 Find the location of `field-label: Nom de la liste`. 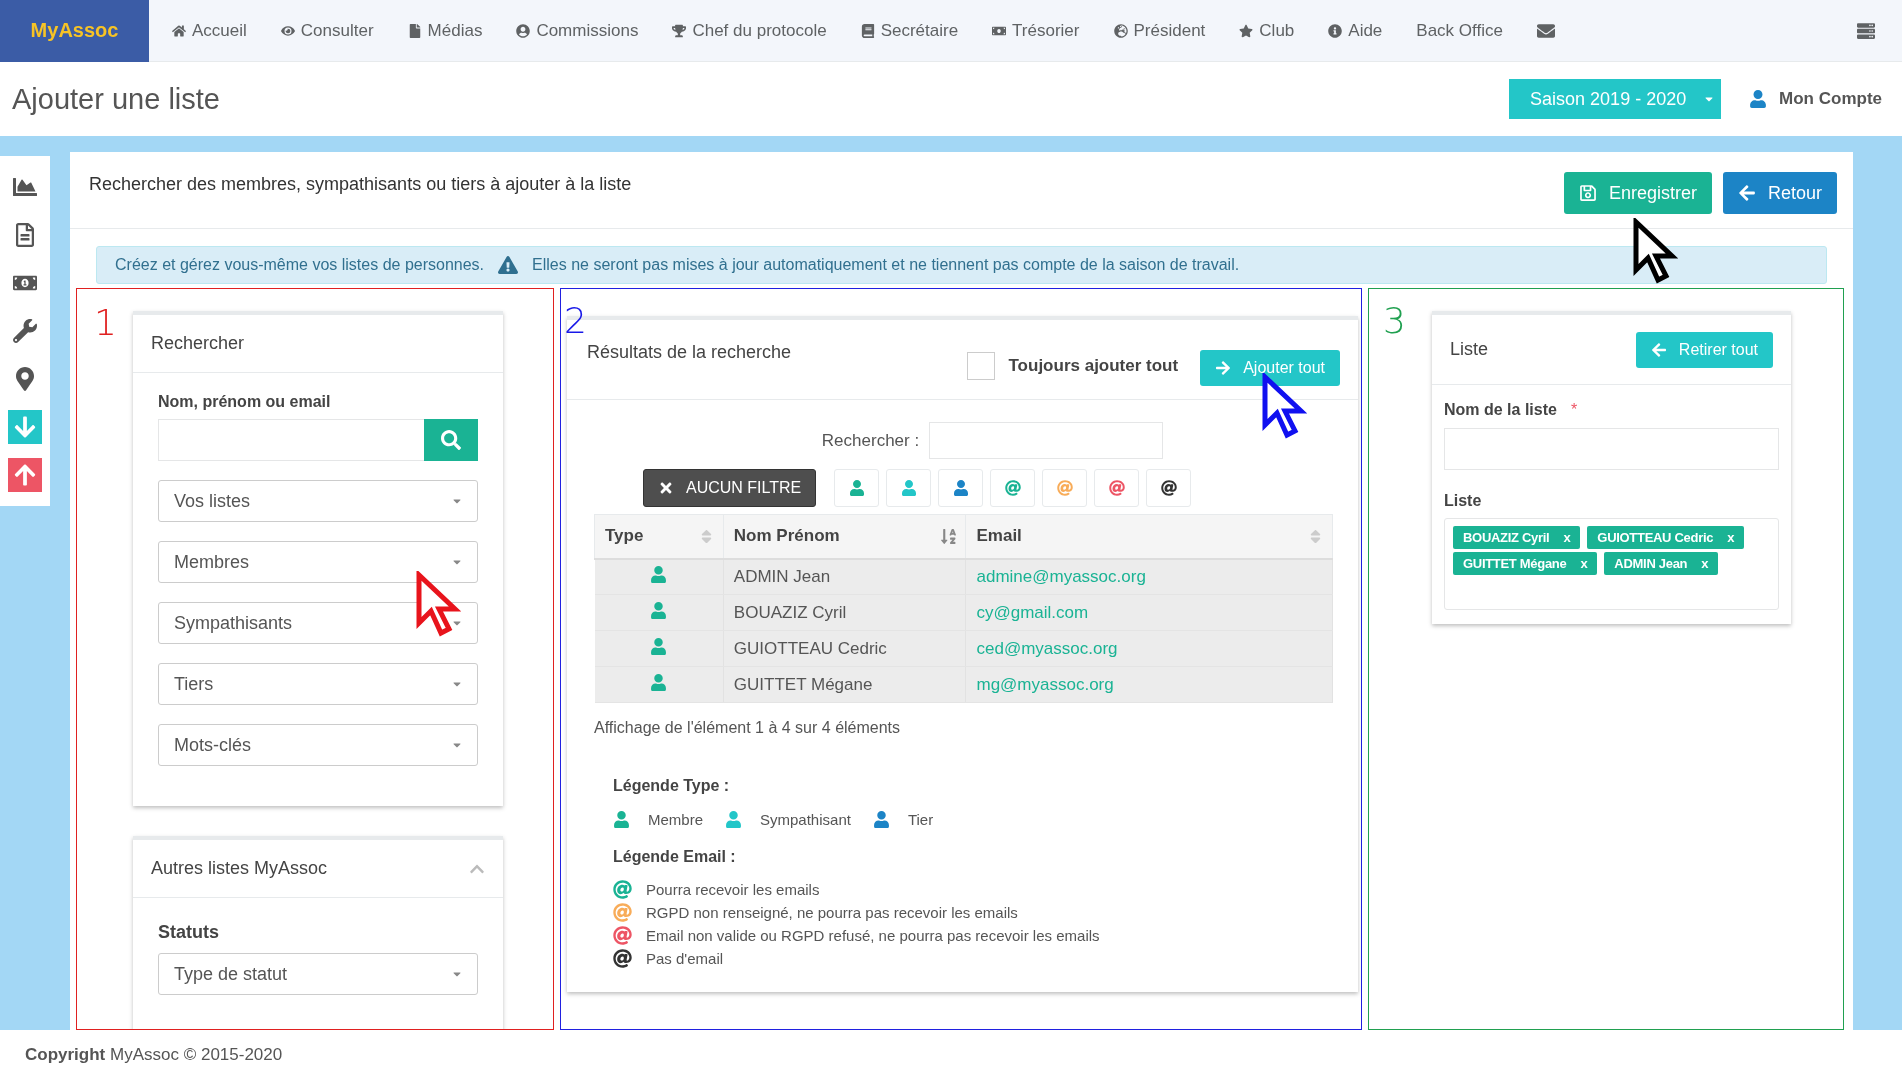

field-label: Nom de la liste is located at coordinates (1500, 410).